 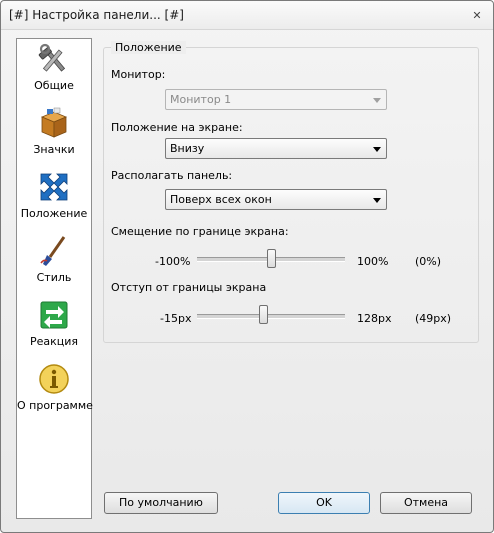 I want to click on sidebar-item-label: Общие, so click(x=54, y=85).